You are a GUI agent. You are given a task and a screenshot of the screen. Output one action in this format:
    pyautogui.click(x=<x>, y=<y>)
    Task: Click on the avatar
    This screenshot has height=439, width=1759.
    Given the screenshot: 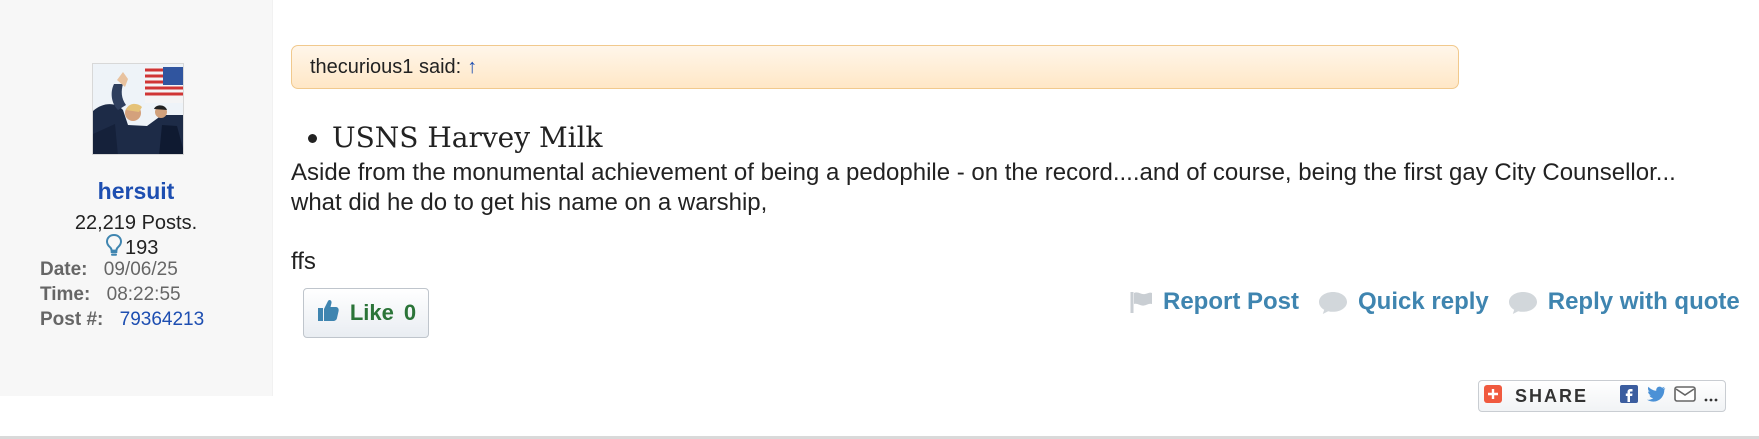 What is the action you would take?
    pyautogui.click(x=138, y=109)
    